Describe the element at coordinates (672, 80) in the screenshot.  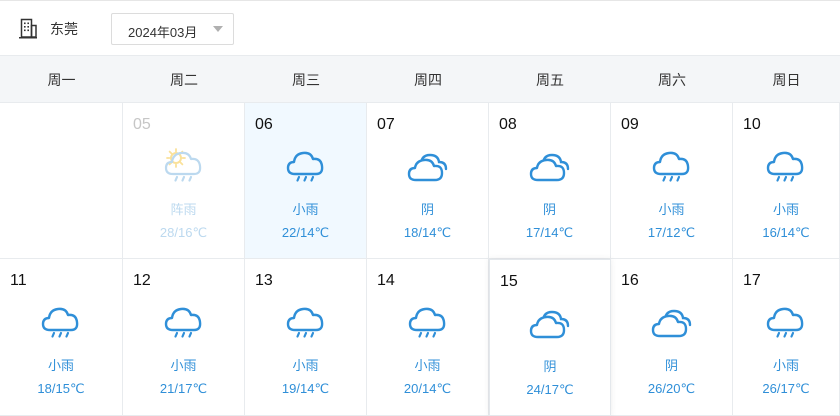
I see `weekday-6: 周六` at that location.